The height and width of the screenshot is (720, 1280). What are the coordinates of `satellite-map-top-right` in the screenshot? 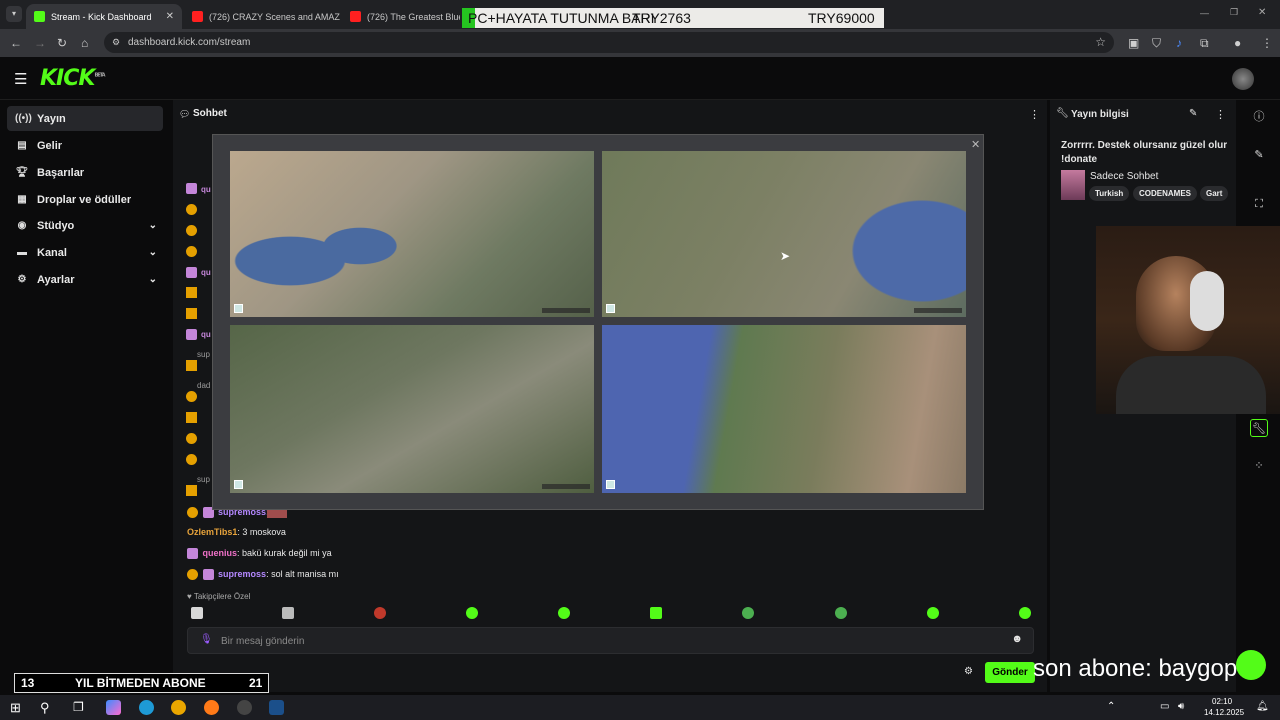 It's located at (784, 234).